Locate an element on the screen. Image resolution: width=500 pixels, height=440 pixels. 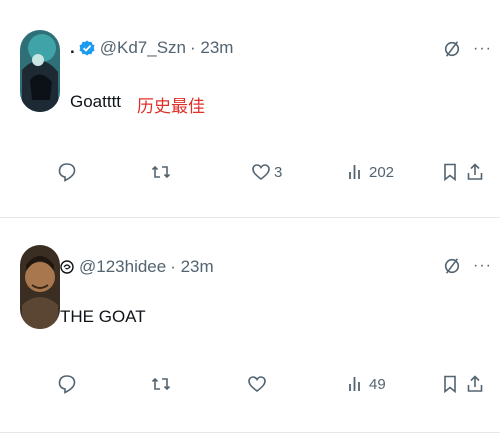
views-button: 202 is located at coordinates (370, 172).